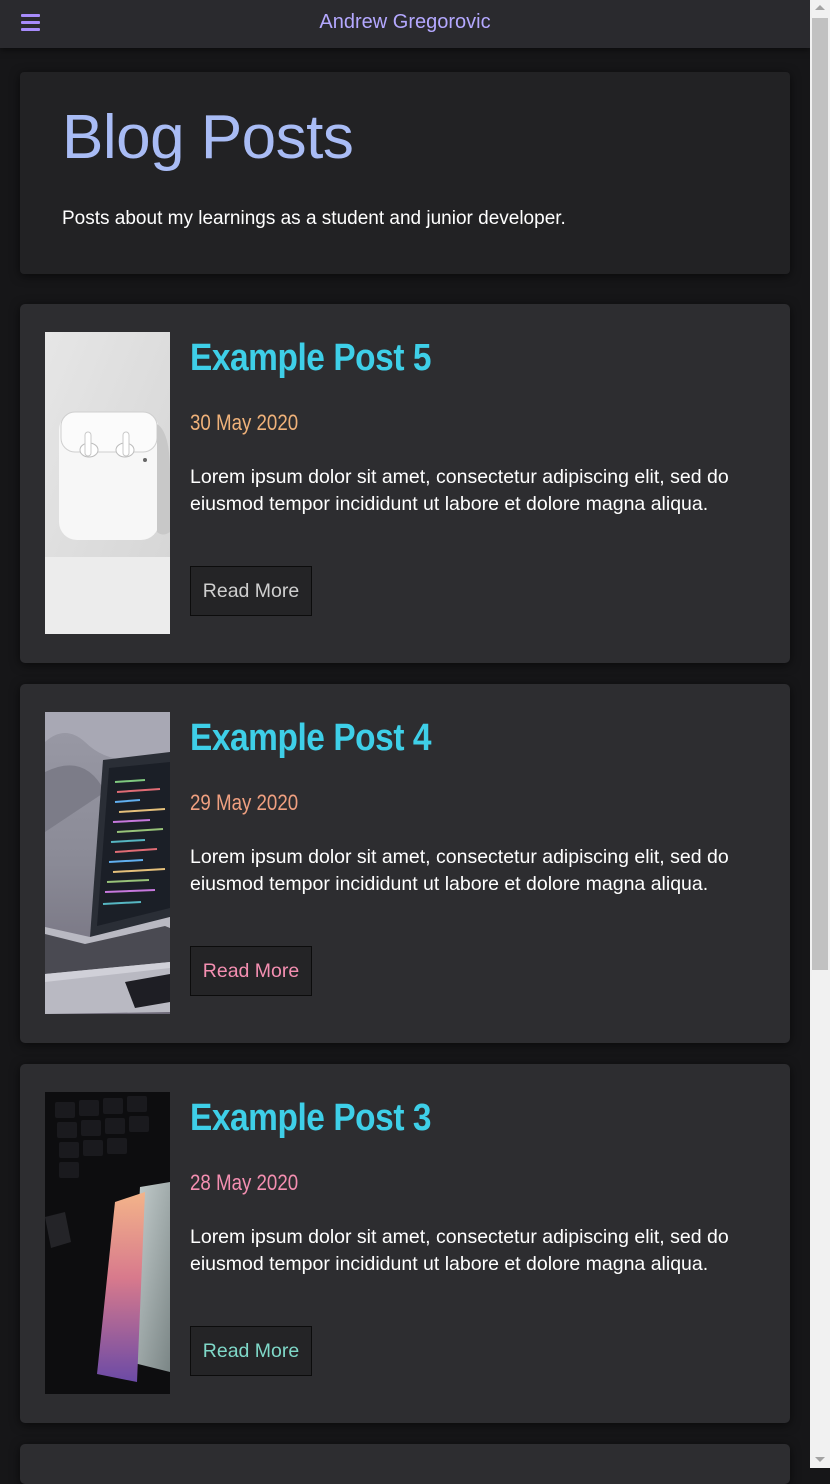  Describe the element at coordinates (244, 1182) in the screenshot. I see `post-date: 28 May 2020` at that location.